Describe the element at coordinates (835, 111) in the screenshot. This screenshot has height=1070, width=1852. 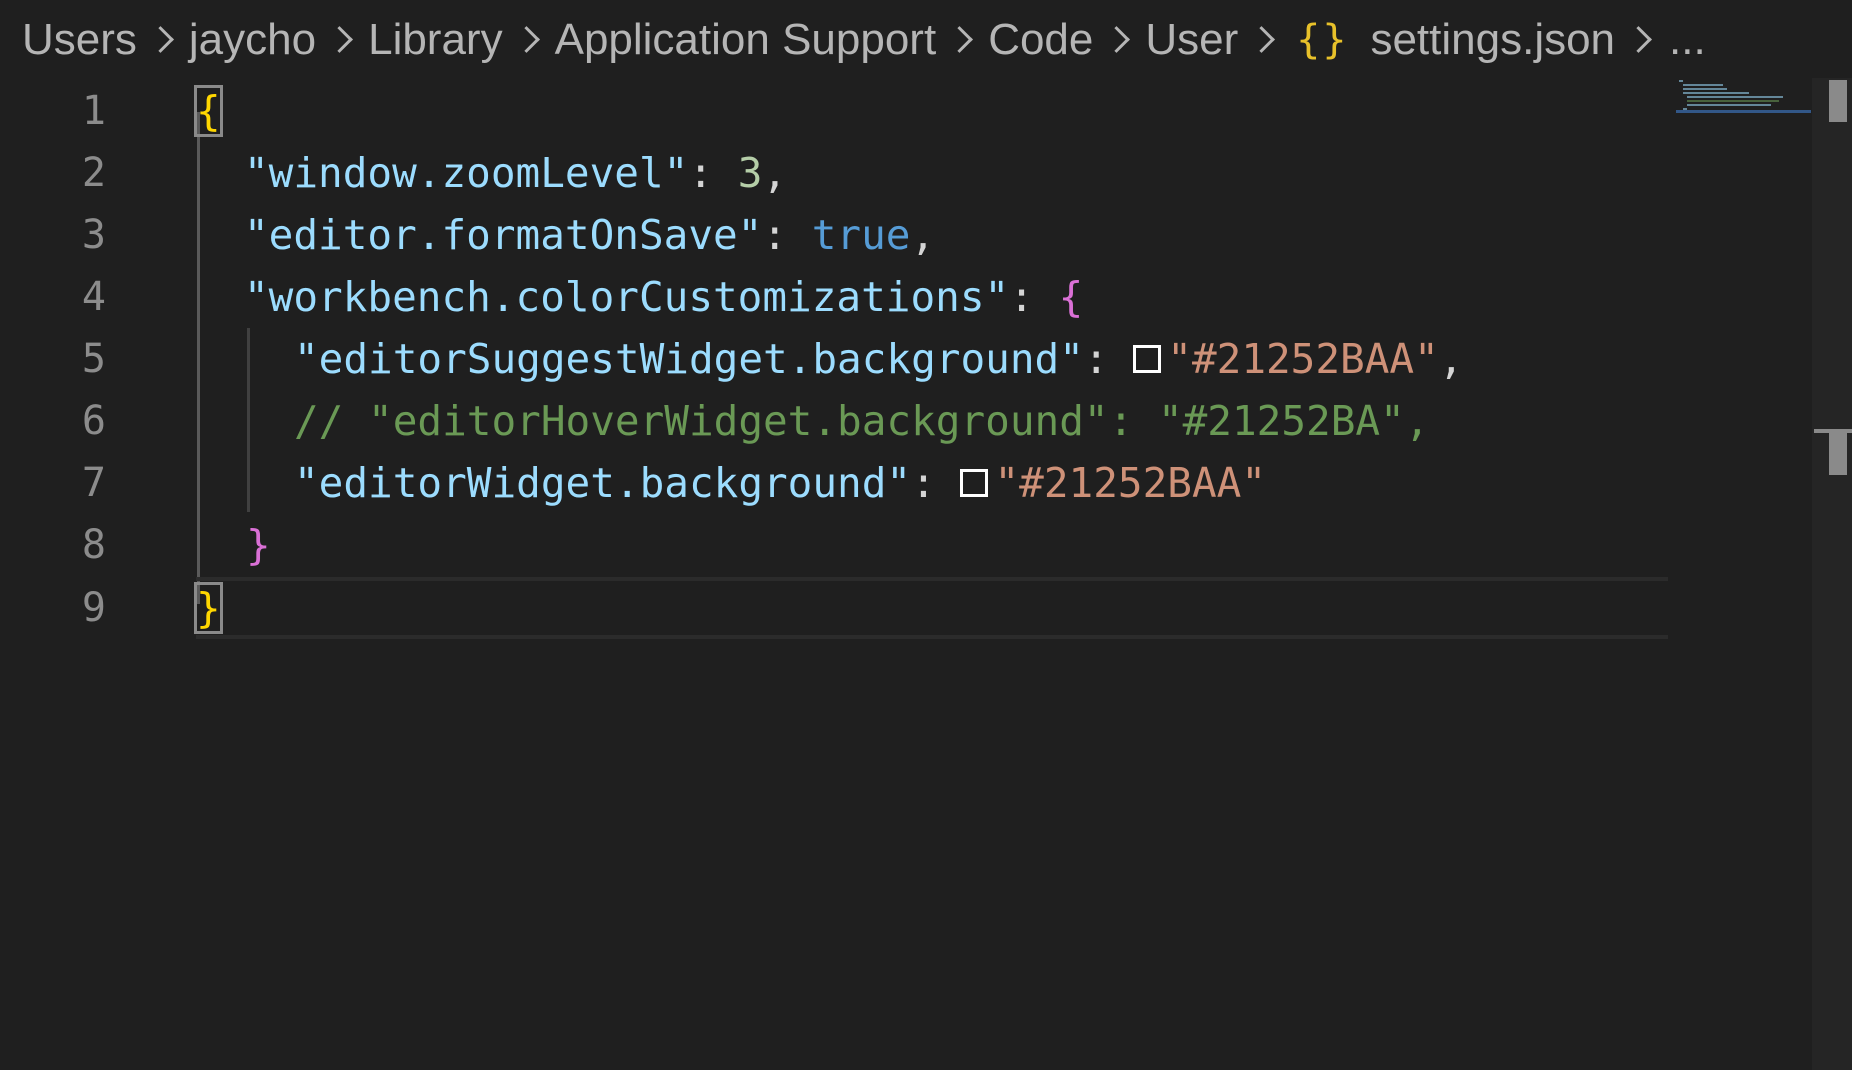
I see `code-line: 1 {` at that location.